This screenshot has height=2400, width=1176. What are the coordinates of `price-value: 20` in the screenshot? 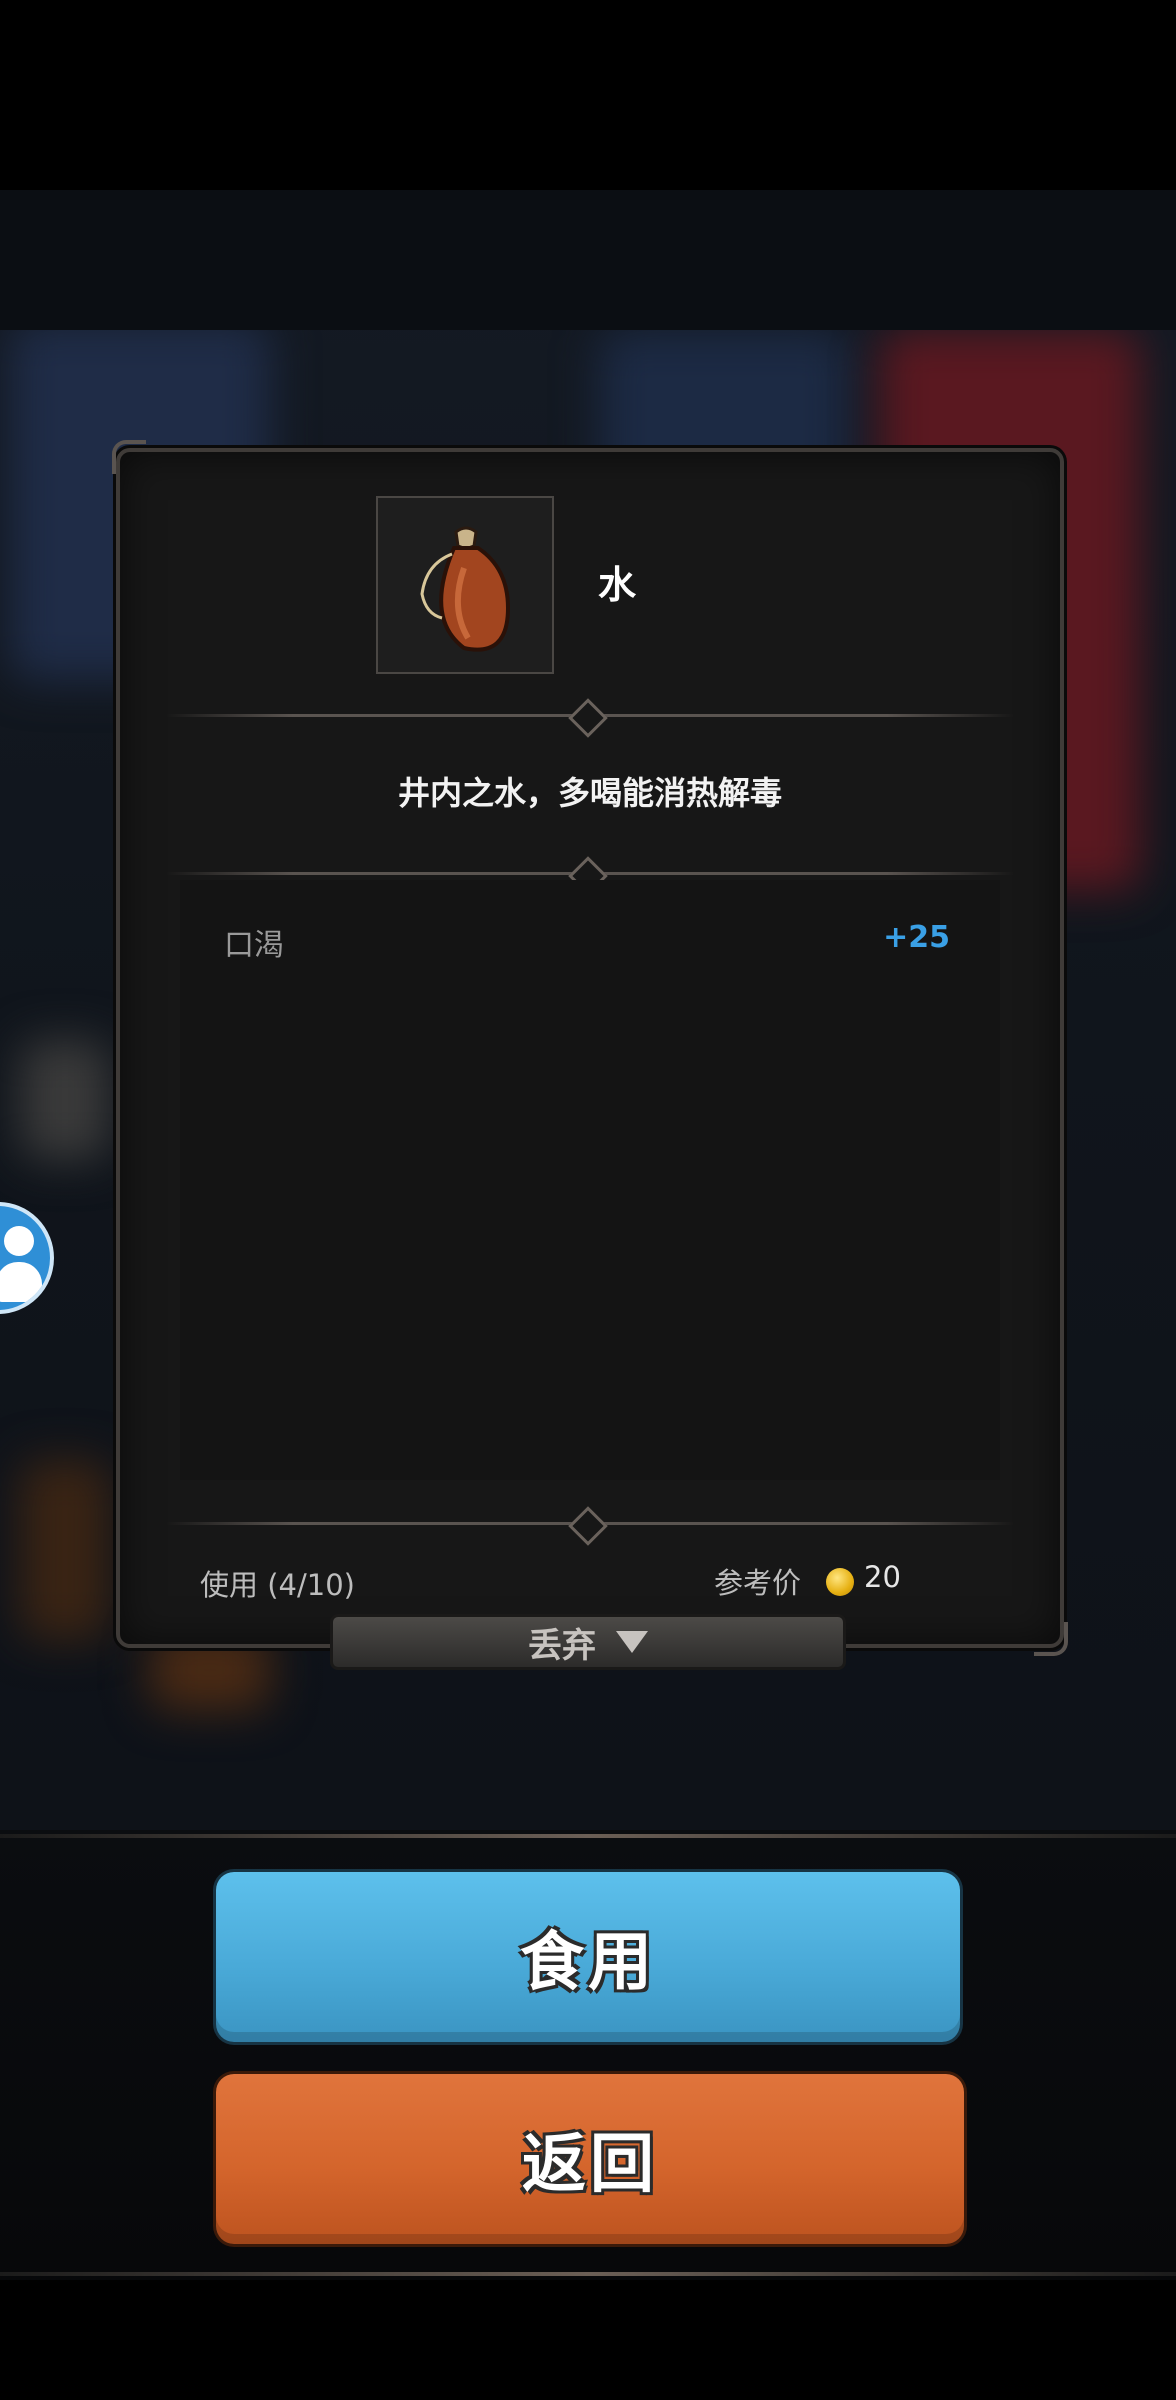 It's located at (882, 1577).